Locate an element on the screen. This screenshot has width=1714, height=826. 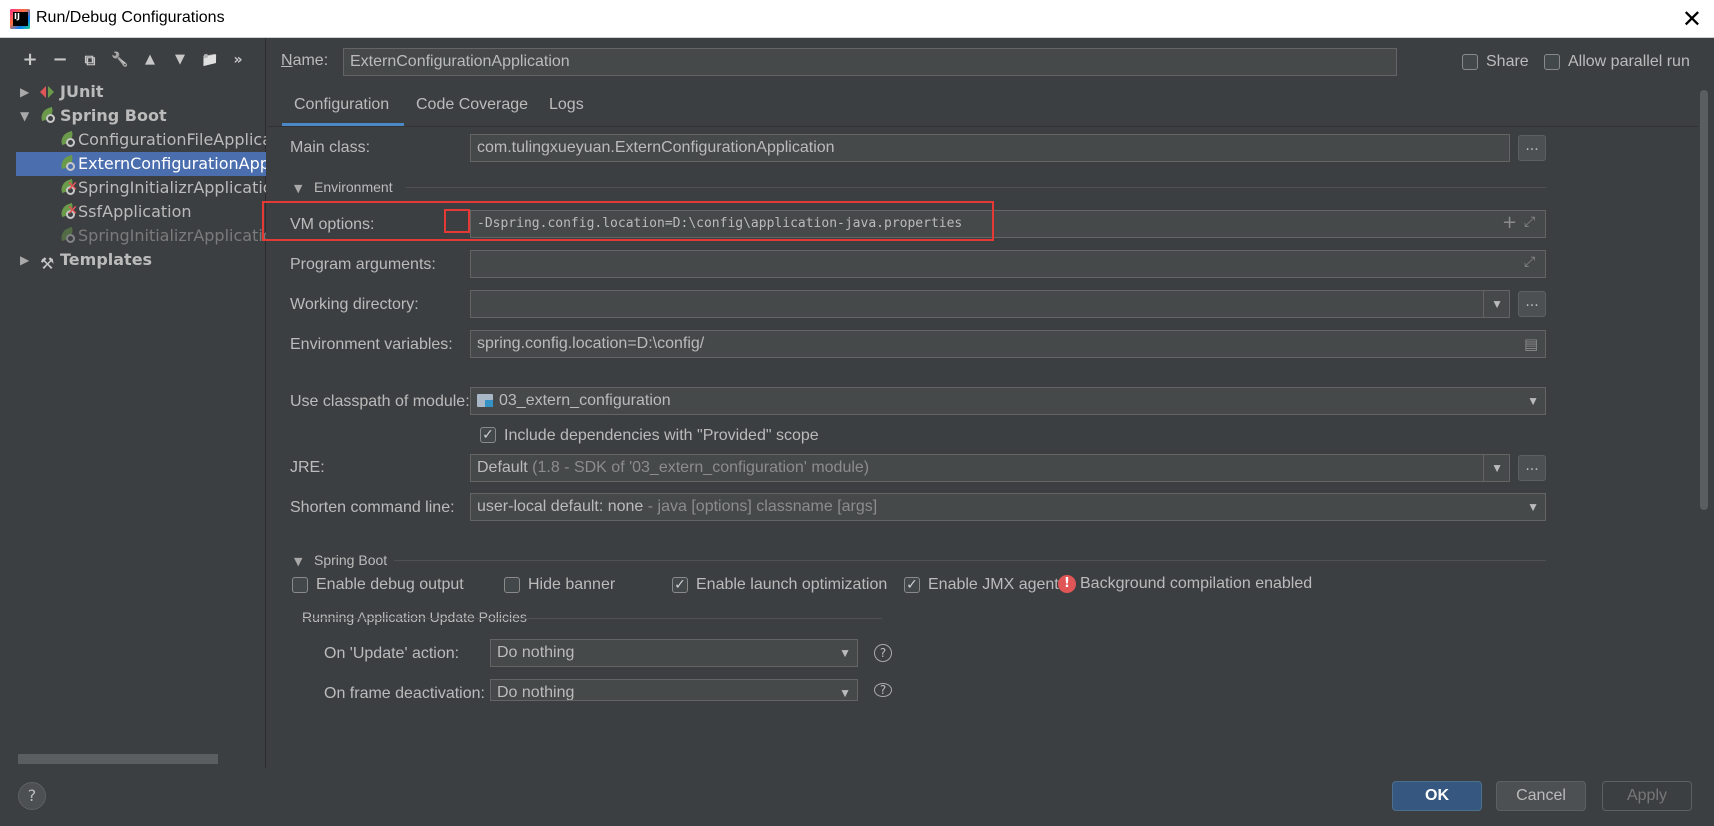
folder-add-icon: 📁 is located at coordinates (210, 60).